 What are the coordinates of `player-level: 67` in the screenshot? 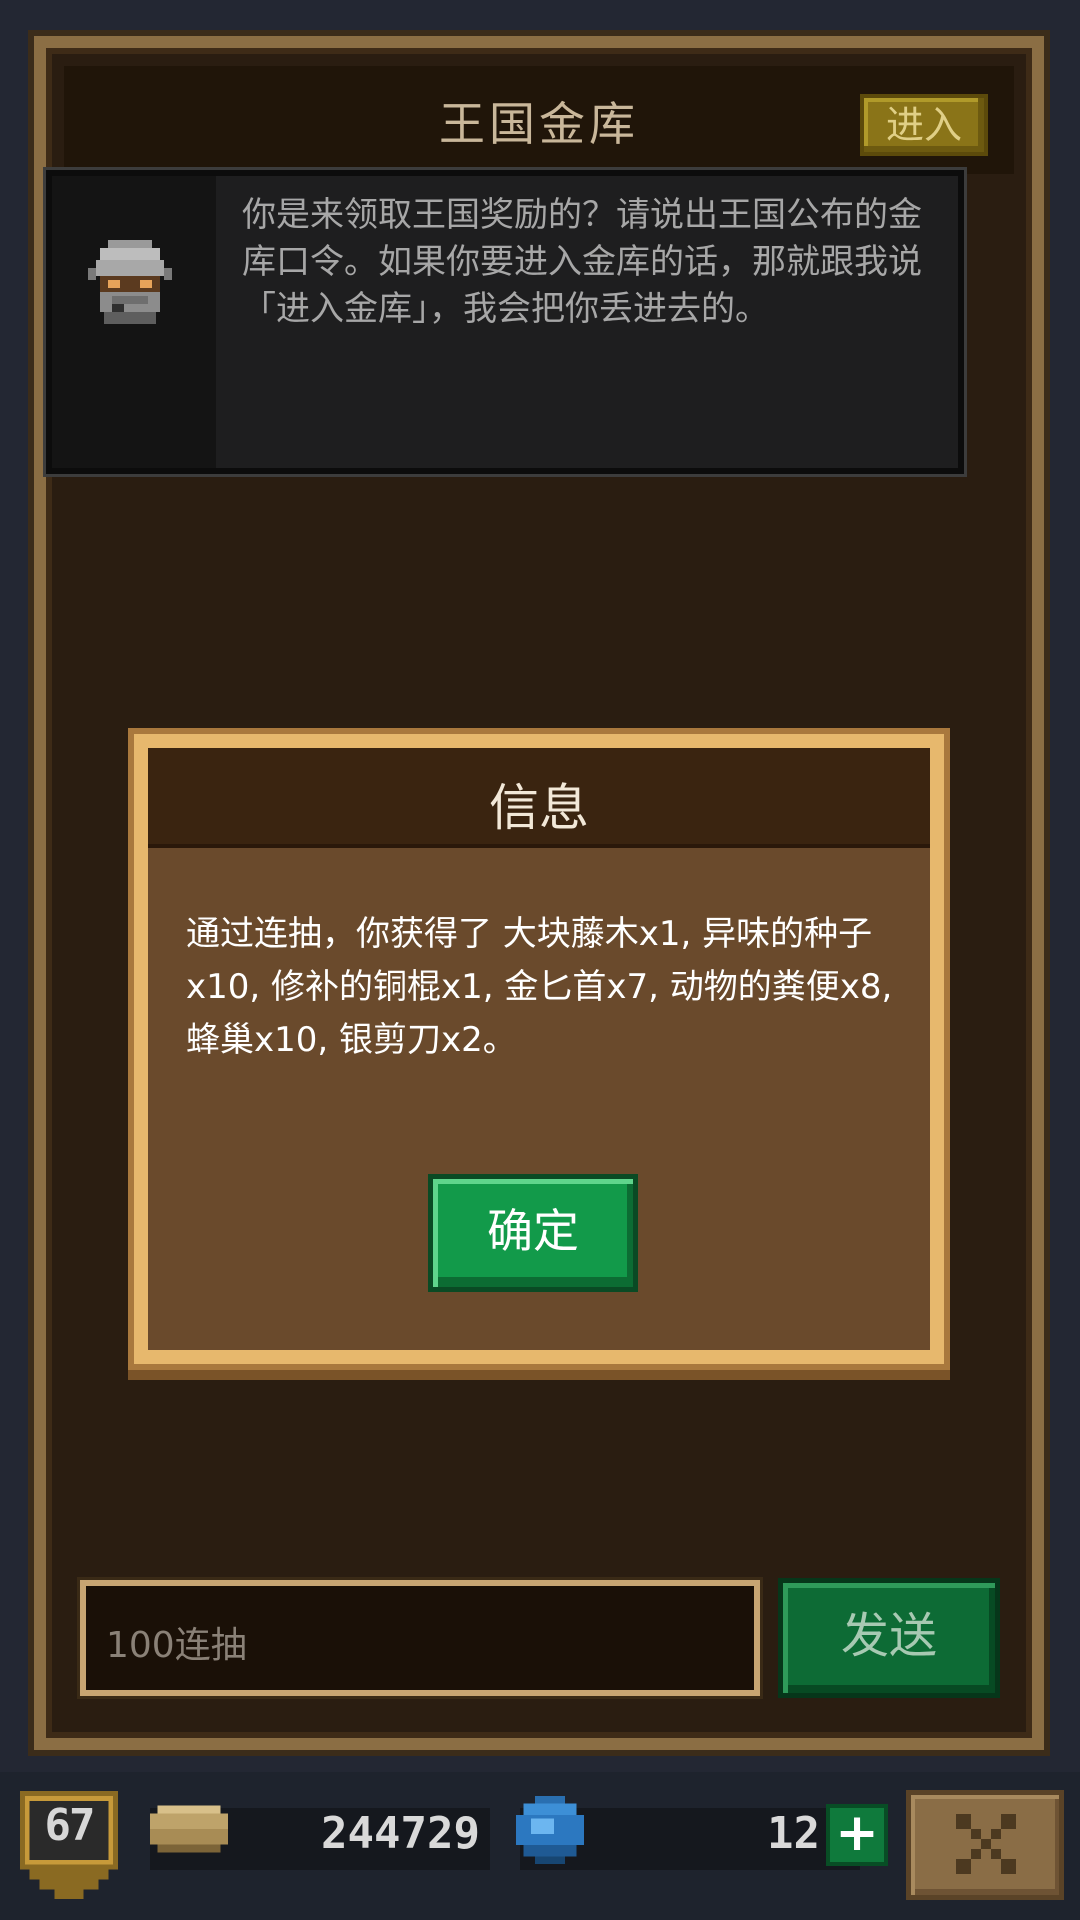 It's located at (70, 1825).